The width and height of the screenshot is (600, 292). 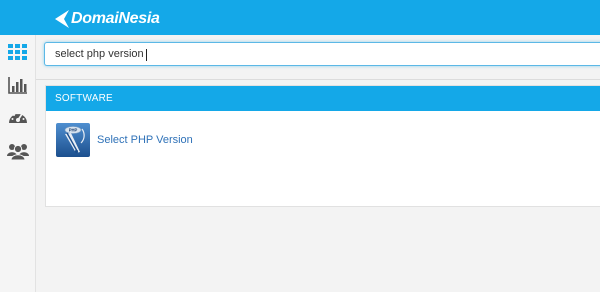 I want to click on sidebar-item-users, so click(x=18, y=151).